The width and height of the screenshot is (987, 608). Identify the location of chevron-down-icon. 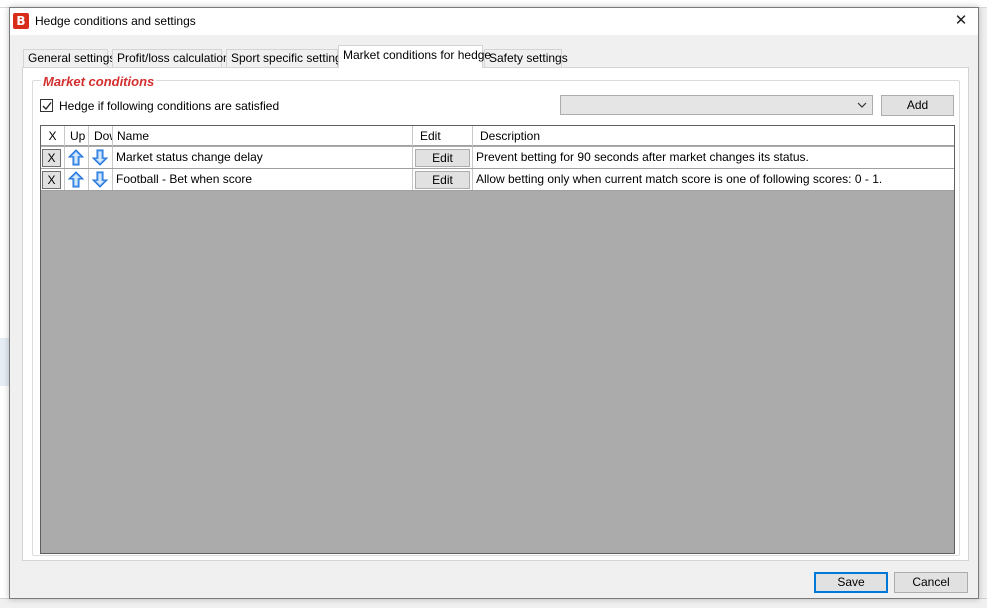
(862, 105).